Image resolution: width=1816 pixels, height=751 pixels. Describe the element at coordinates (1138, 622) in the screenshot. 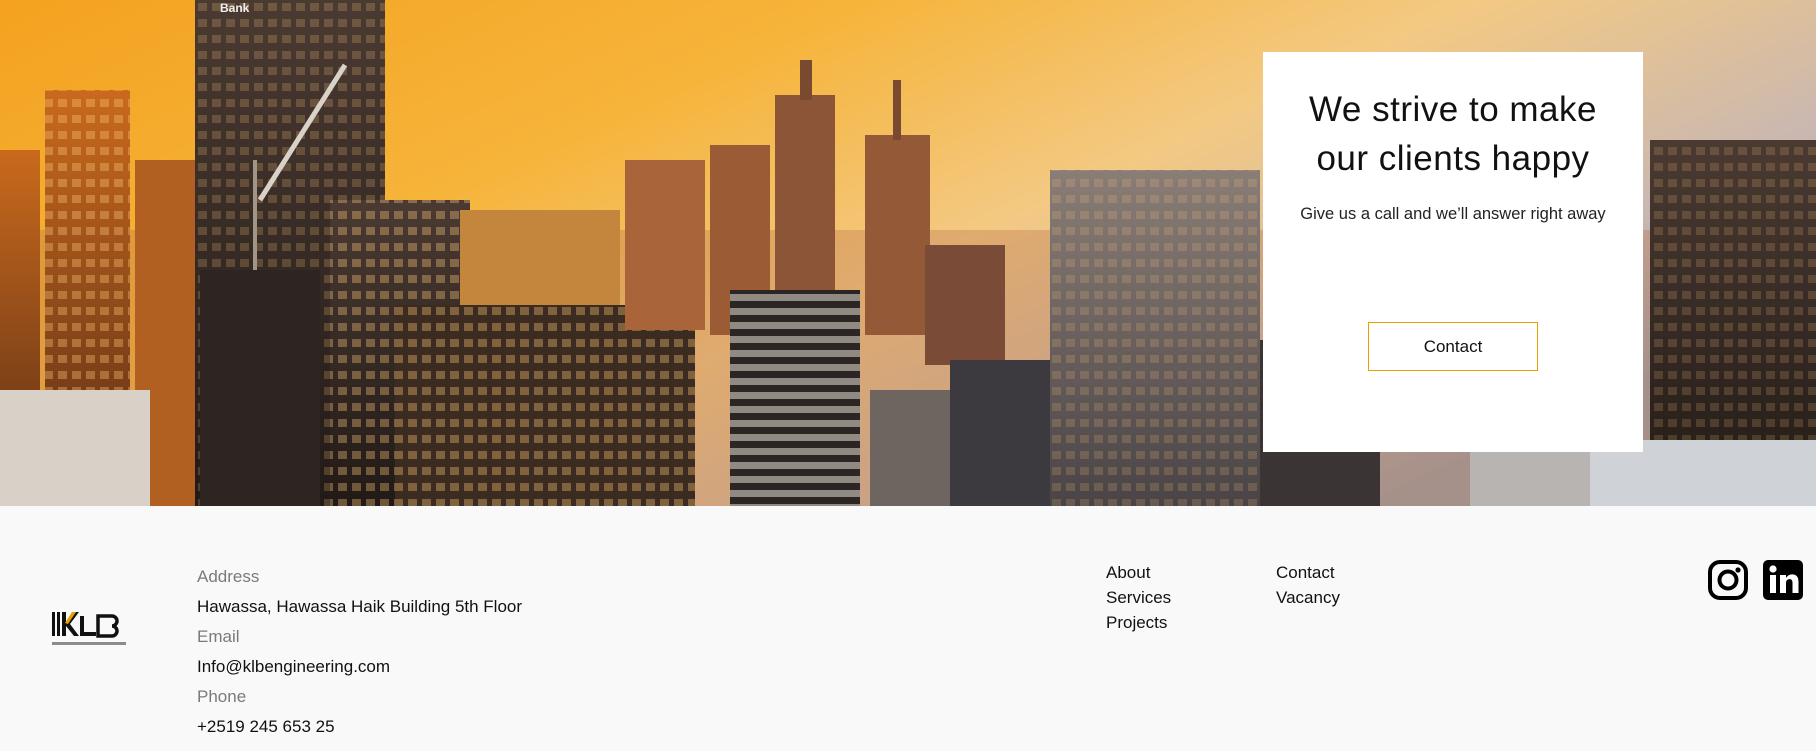

I see `footer-link-projects: Projects` at that location.